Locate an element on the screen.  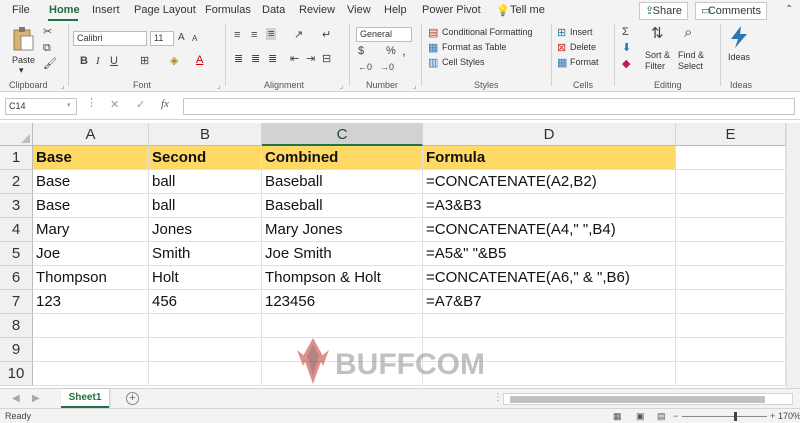
cell-d1: Formula is located at coordinates (549, 158).